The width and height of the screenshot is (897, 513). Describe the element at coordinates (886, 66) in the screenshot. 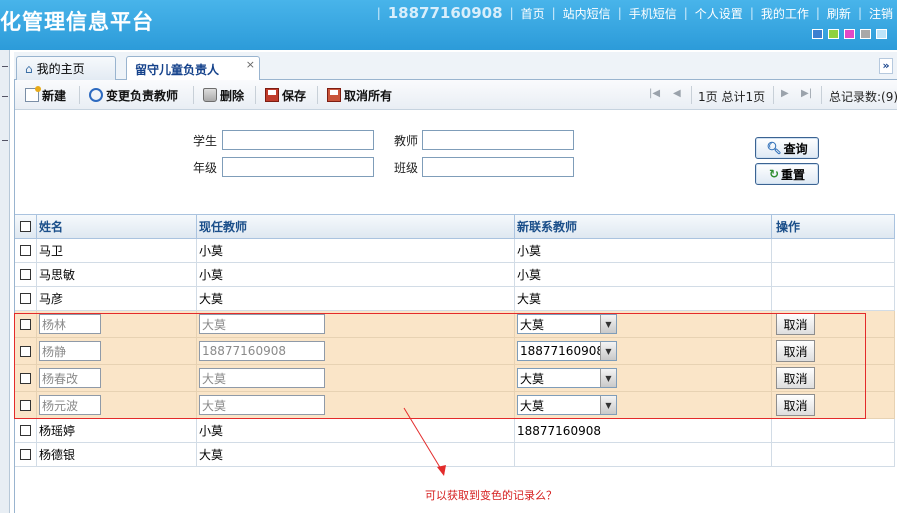

I see `tab-menu-chevron-icon: »` at that location.